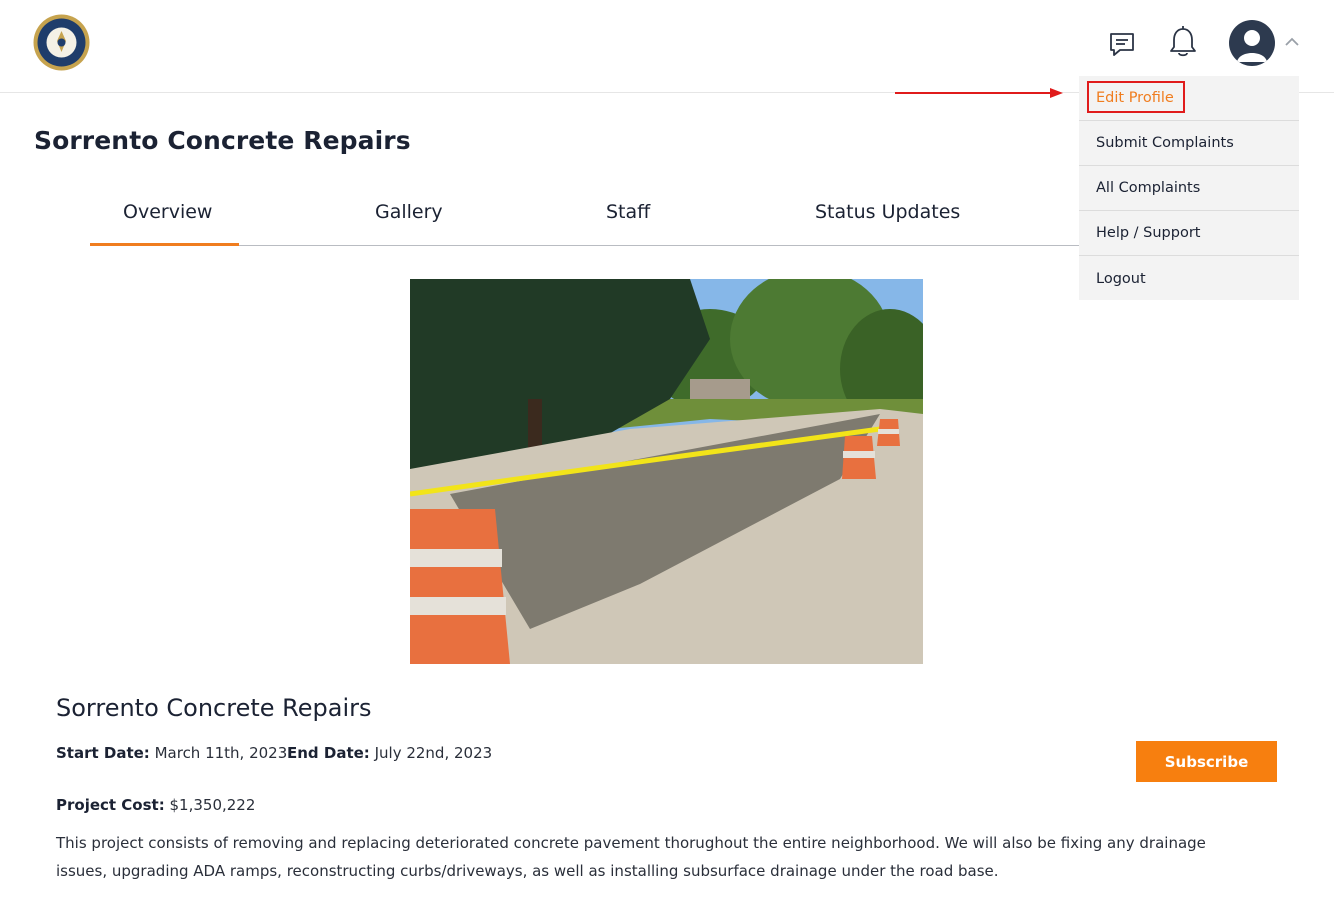 Image resolution: width=1334 pixels, height=910 pixels. Describe the element at coordinates (409, 212) in the screenshot. I see `tab-gallery: Gallery` at that location.